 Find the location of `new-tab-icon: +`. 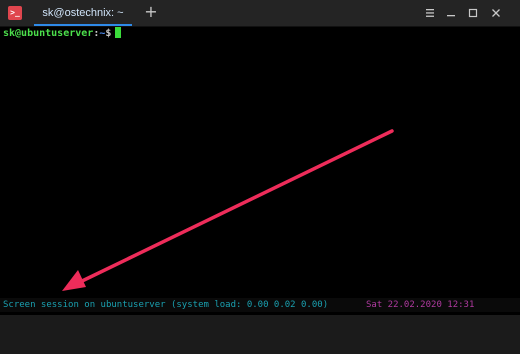

new-tab-icon: + is located at coordinates (151, 12).